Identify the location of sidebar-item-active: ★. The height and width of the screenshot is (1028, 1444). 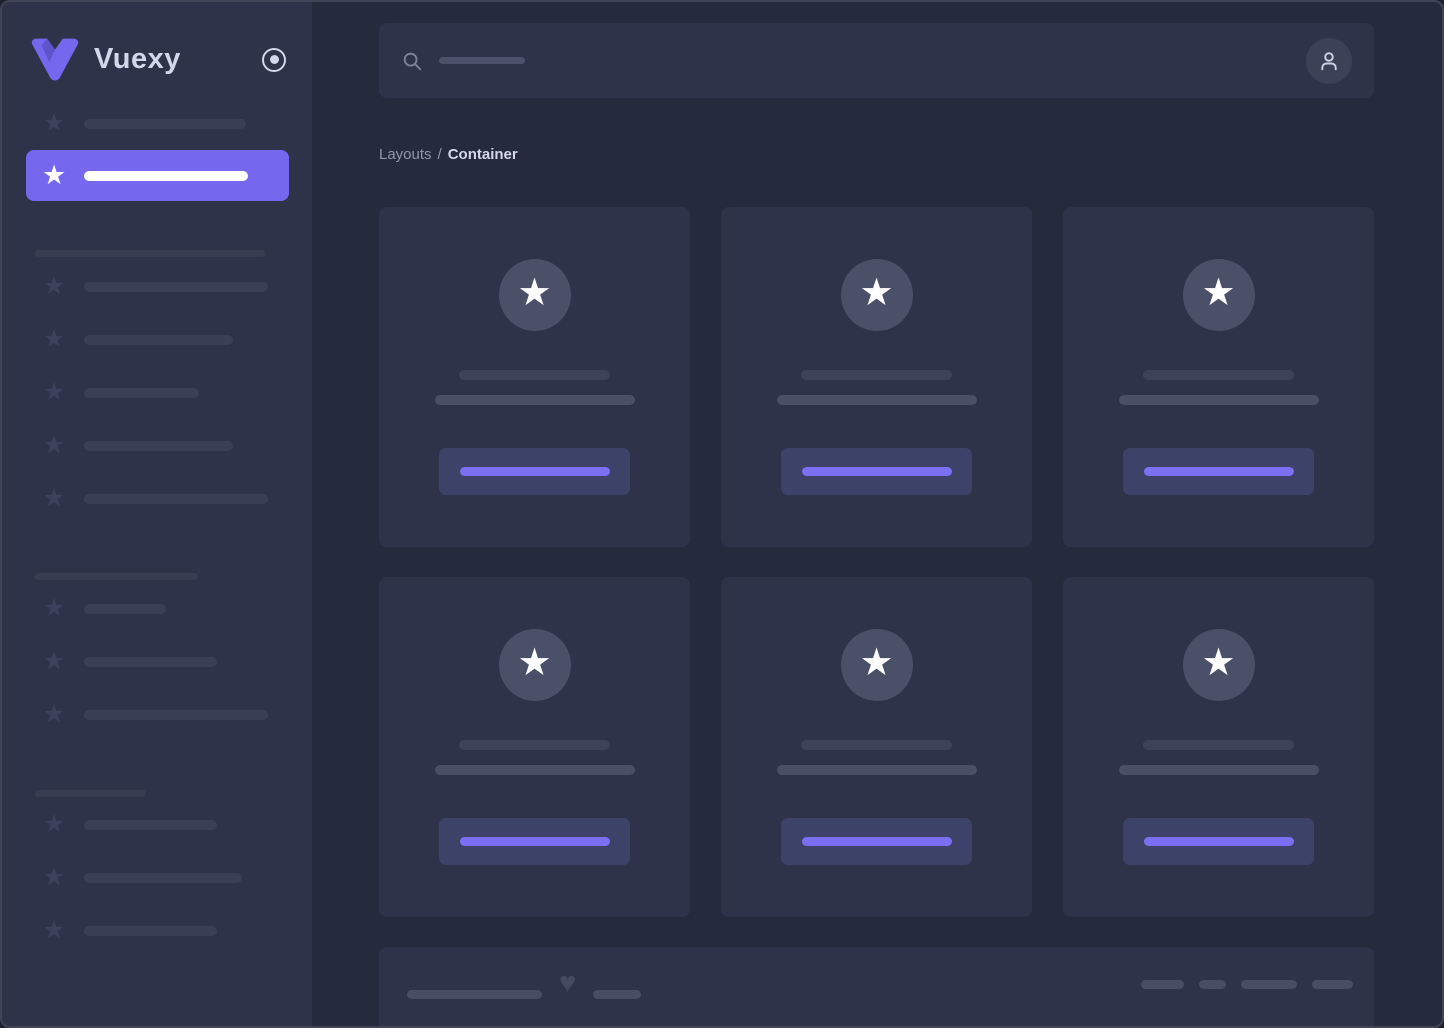
(157, 175).